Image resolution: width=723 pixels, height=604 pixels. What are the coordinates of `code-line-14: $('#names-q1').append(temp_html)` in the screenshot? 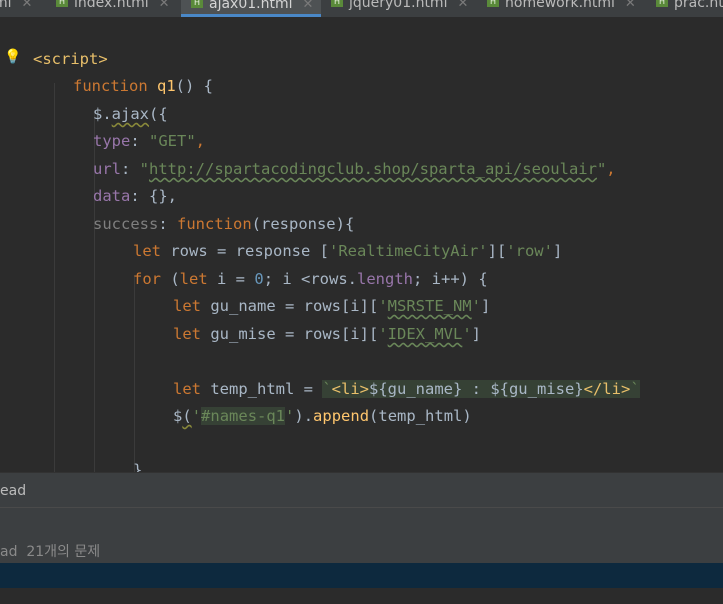 It's located at (322, 416).